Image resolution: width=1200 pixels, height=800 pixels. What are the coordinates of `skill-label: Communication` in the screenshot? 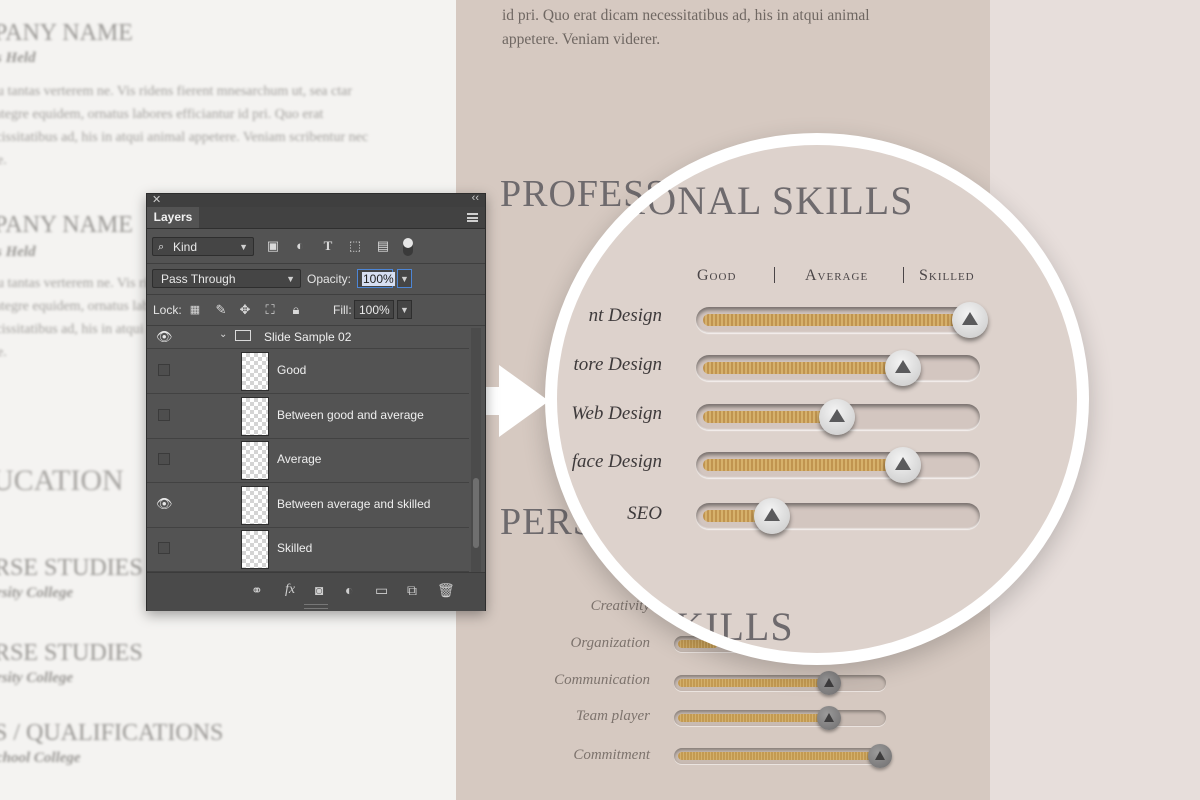 It's located at (602, 680).